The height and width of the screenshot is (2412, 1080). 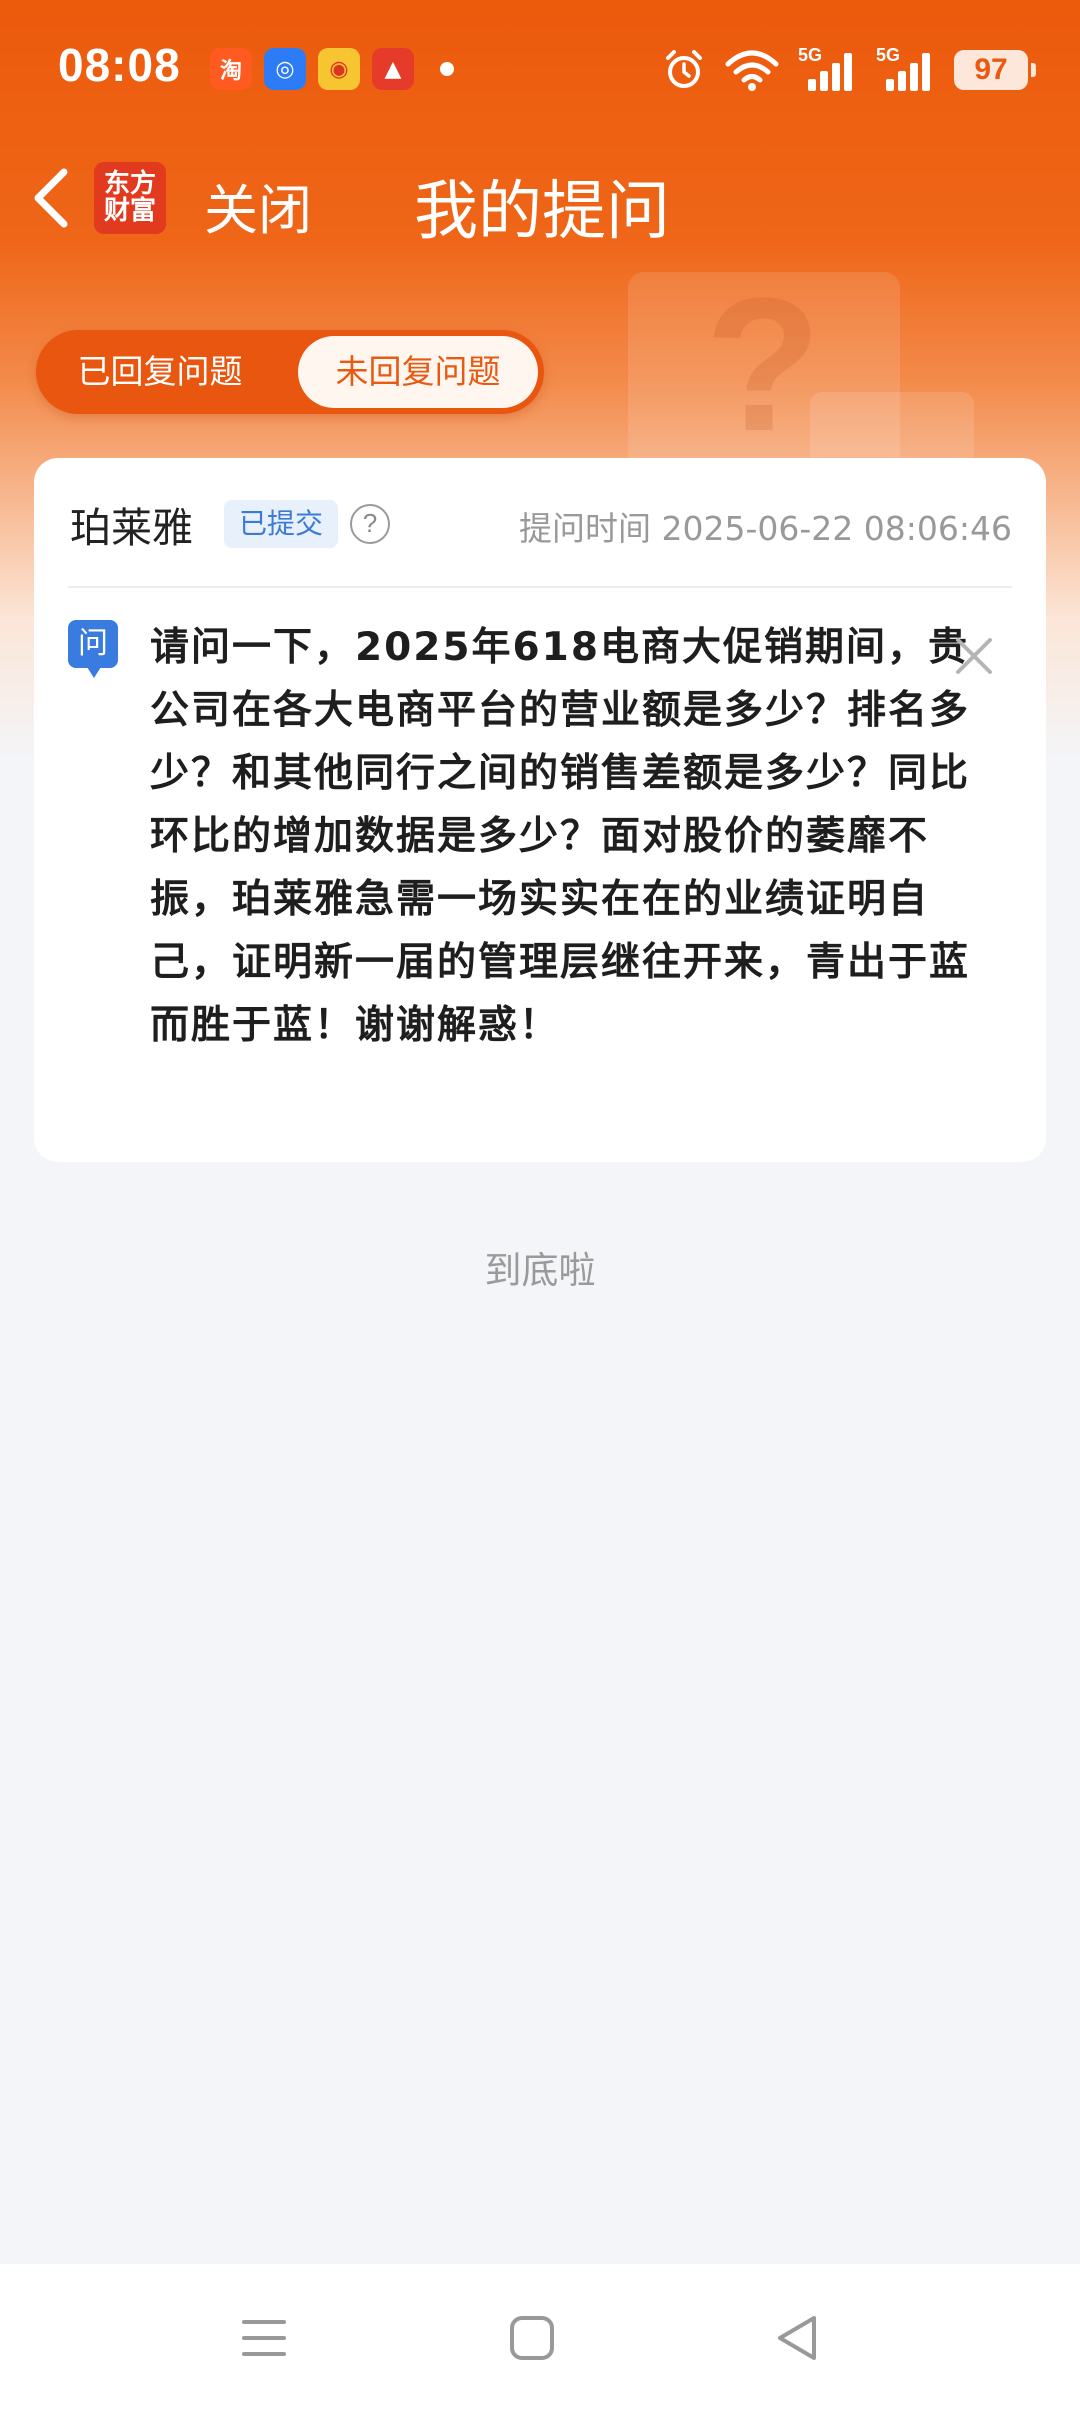 I want to click on status-bar: 08:08 淘 ◎ ◉ ▲ 5G 5G 97, so click(x=540, y=70).